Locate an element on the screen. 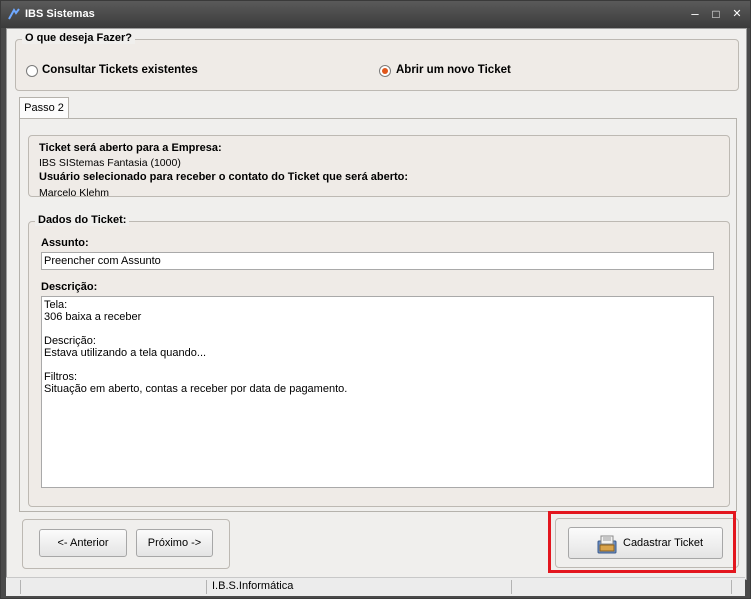 The image size is (751, 599). radio-consult-label: Consultar Tickets existentes is located at coordinates (120, 70).